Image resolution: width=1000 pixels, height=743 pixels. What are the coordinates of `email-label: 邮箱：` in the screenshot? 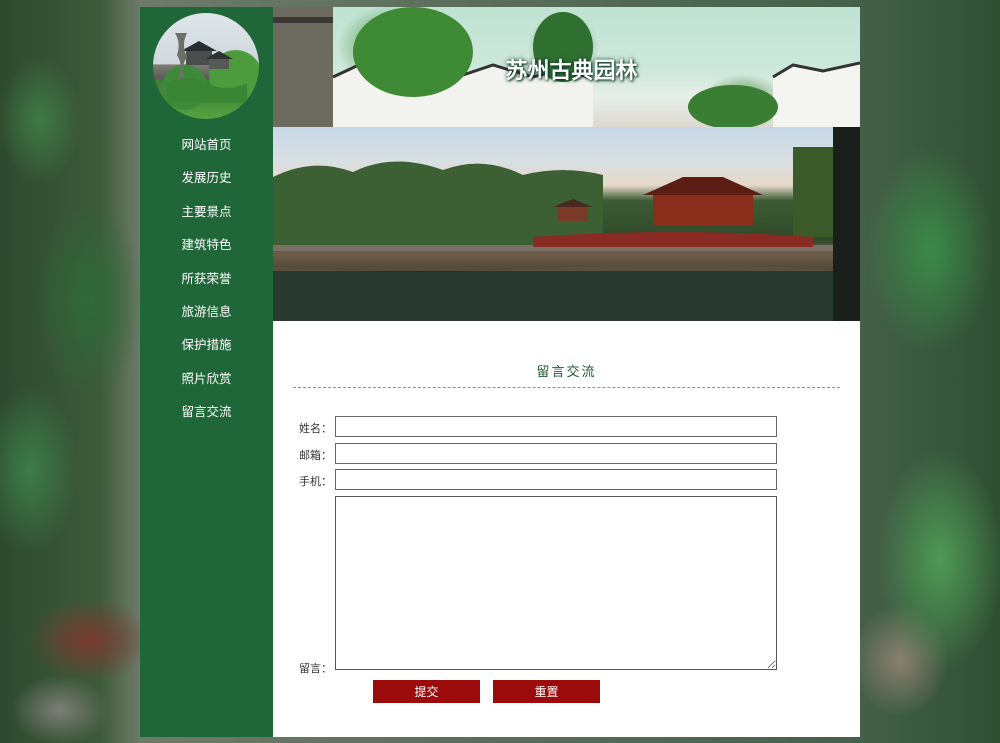 It's located at (315, 455).